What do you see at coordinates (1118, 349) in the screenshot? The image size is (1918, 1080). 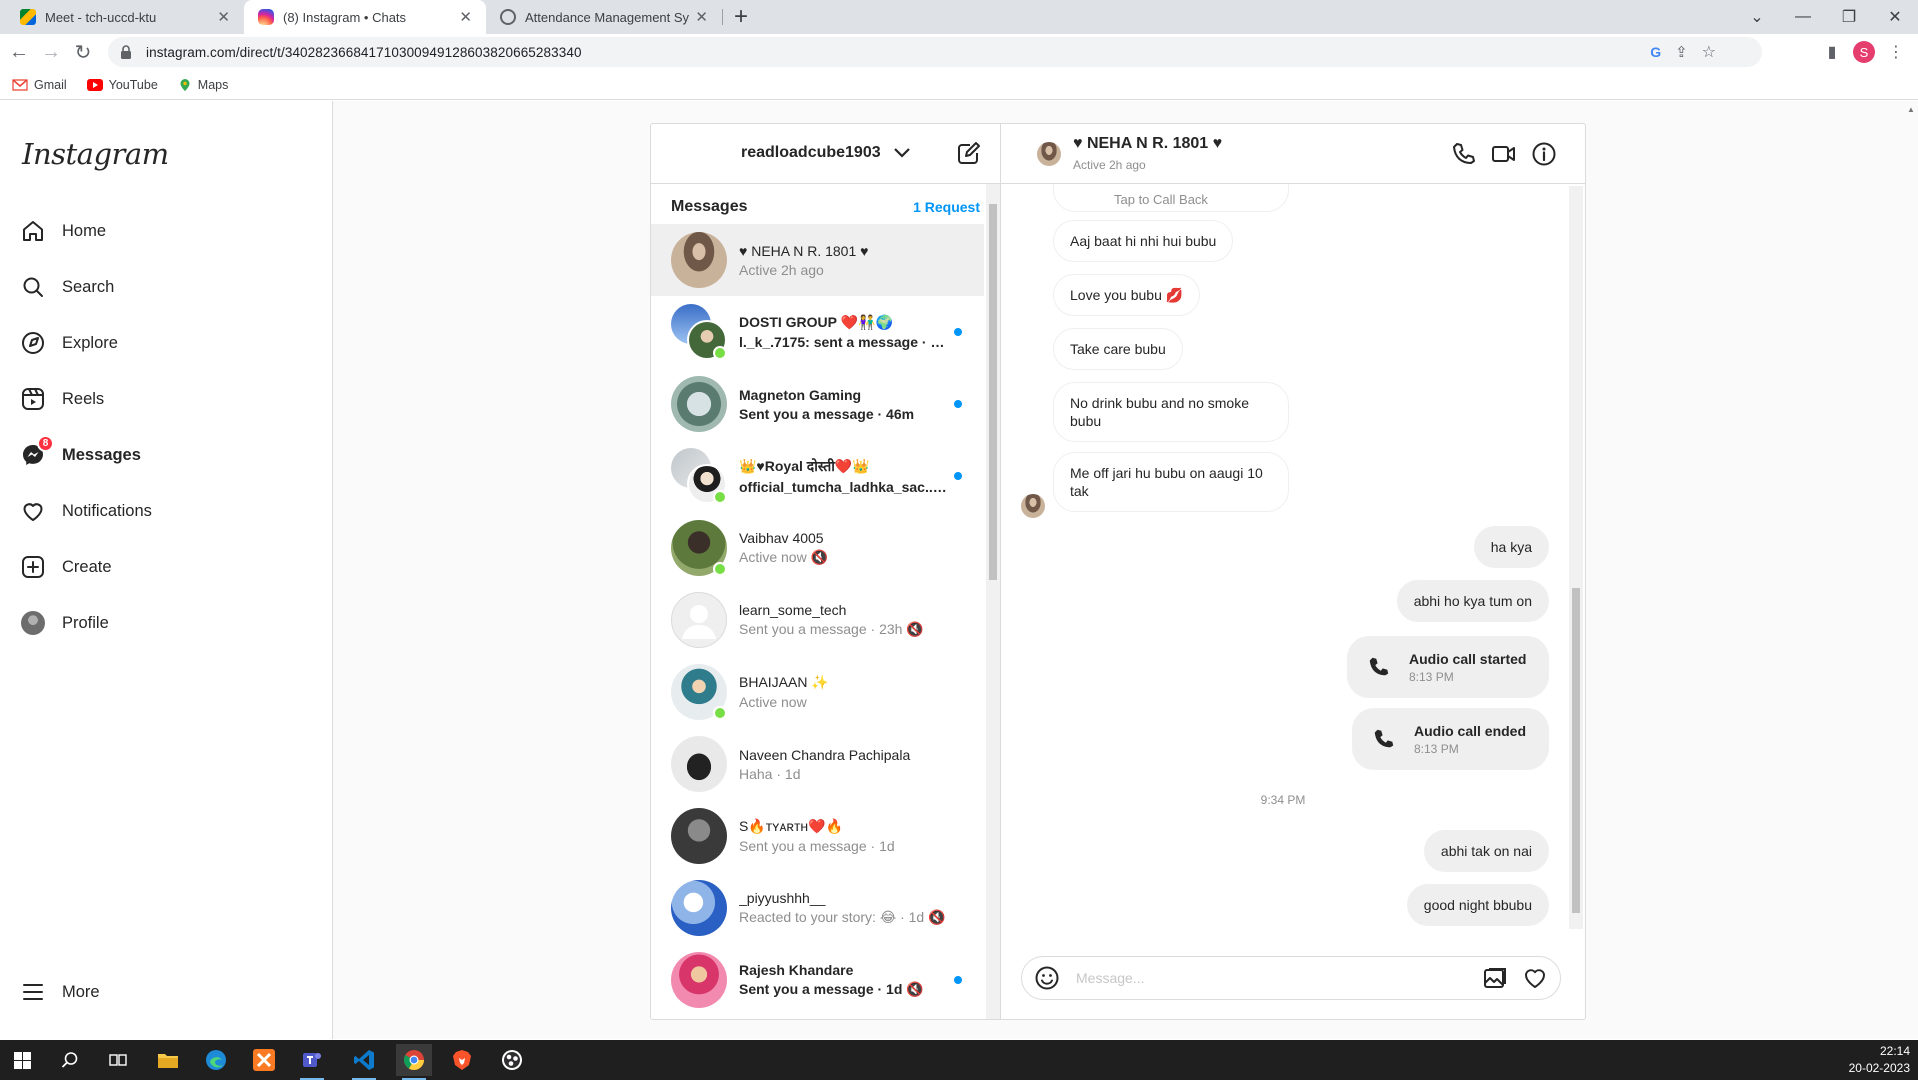 I see `message-bubble: Take care bubu` at bounding box center [1118, 349].